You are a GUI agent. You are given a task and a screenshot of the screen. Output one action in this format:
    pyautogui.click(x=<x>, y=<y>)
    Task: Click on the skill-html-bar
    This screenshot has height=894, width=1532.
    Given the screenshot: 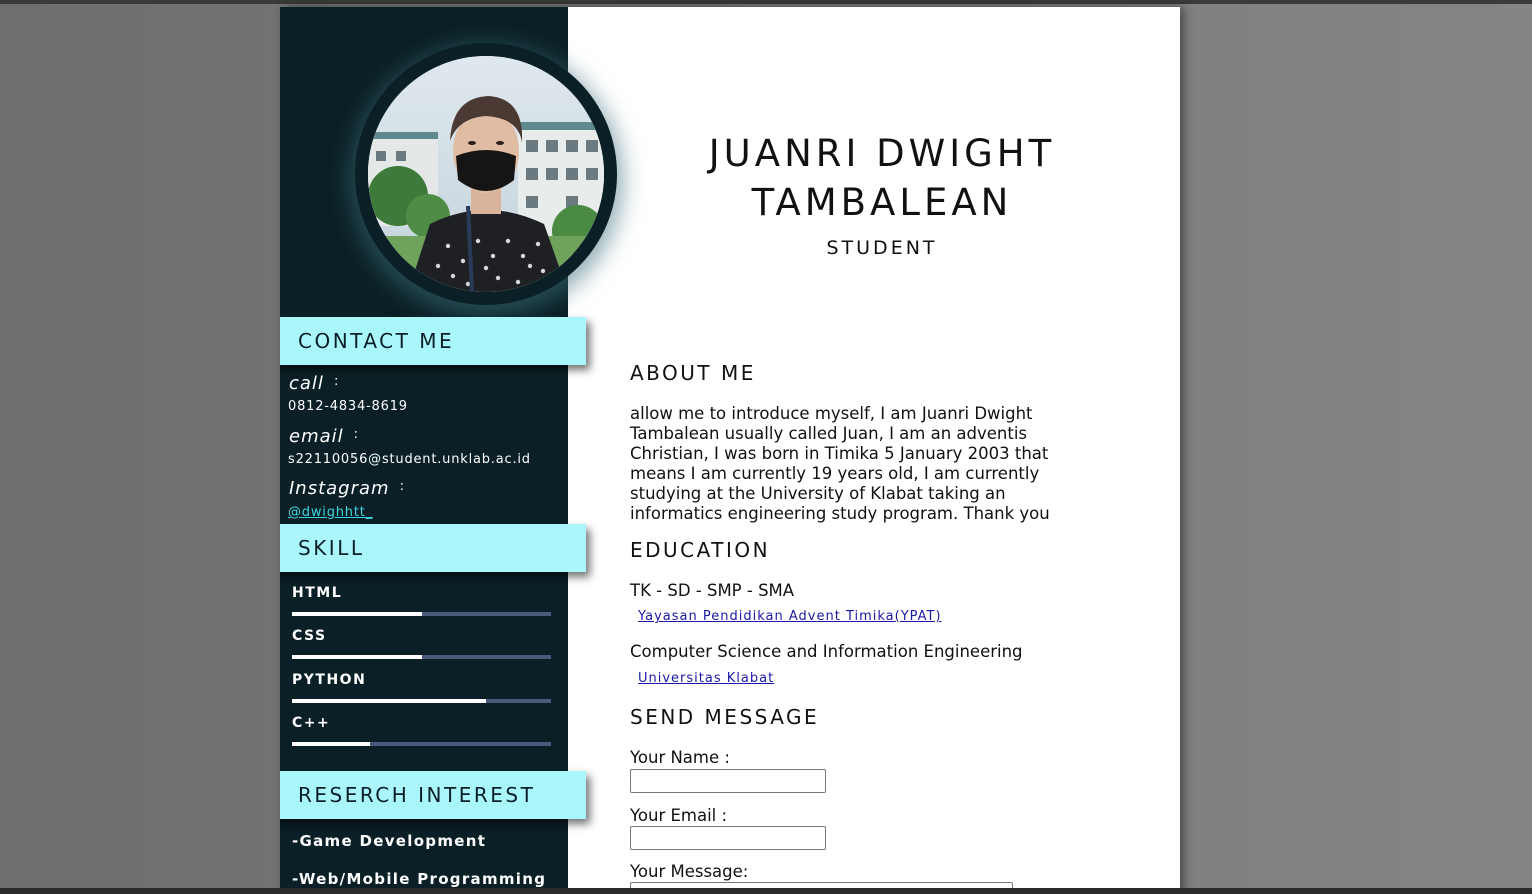 What is the action you would take?
    pyautogui.click(x=421, y=614)
    